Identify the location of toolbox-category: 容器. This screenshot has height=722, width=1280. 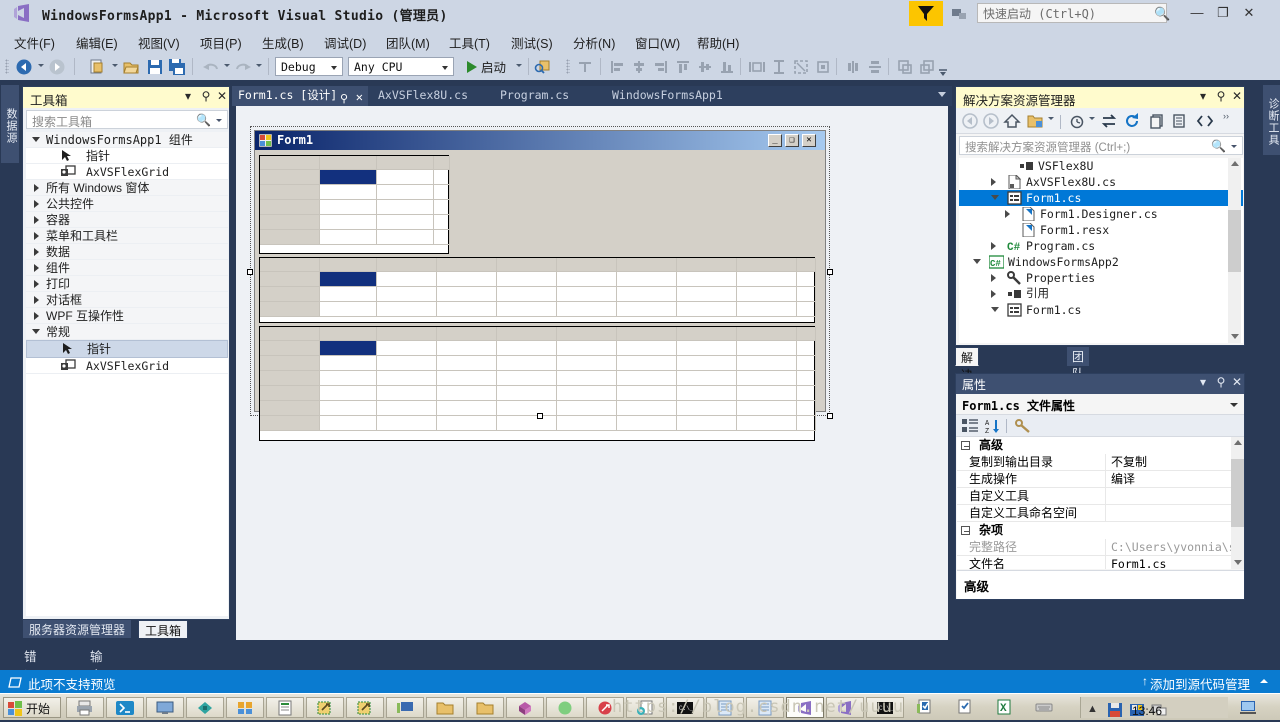
(127, 220).